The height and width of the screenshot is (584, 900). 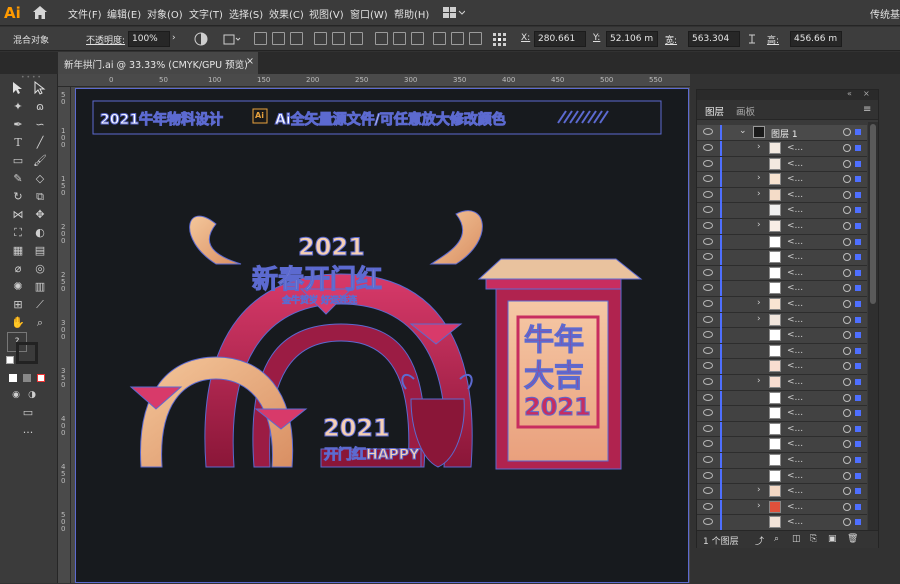 I want to click on type-tool-icon: T, so click(x=18, y=143).